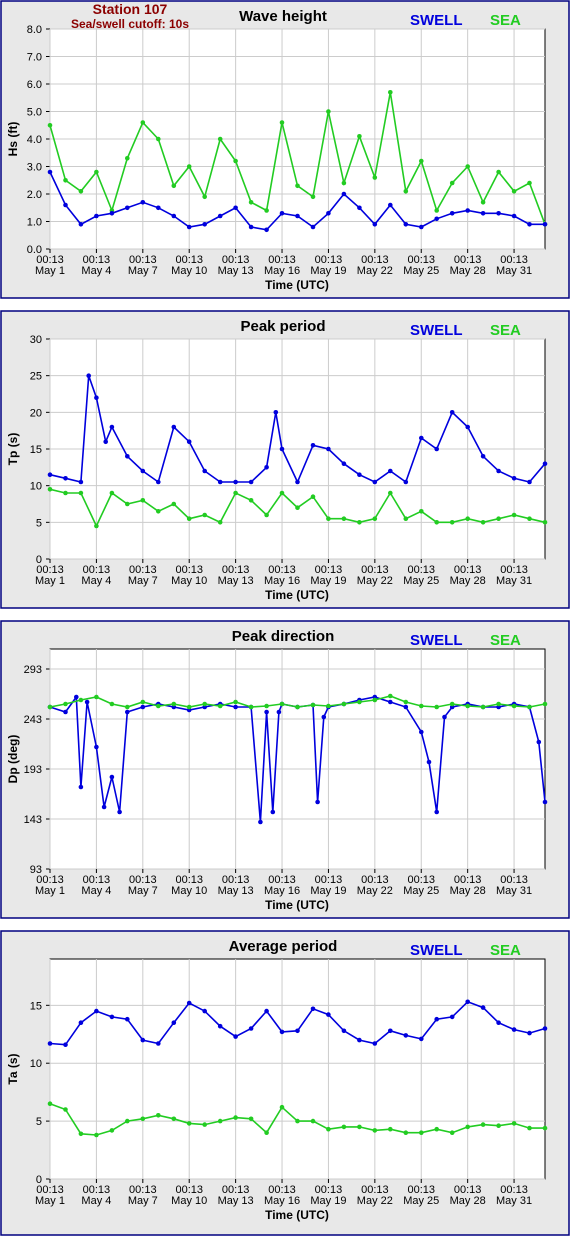 This screenshot has height=1240, width=570. I want to click on y-tick-label: 7.0, so click(34, 58).